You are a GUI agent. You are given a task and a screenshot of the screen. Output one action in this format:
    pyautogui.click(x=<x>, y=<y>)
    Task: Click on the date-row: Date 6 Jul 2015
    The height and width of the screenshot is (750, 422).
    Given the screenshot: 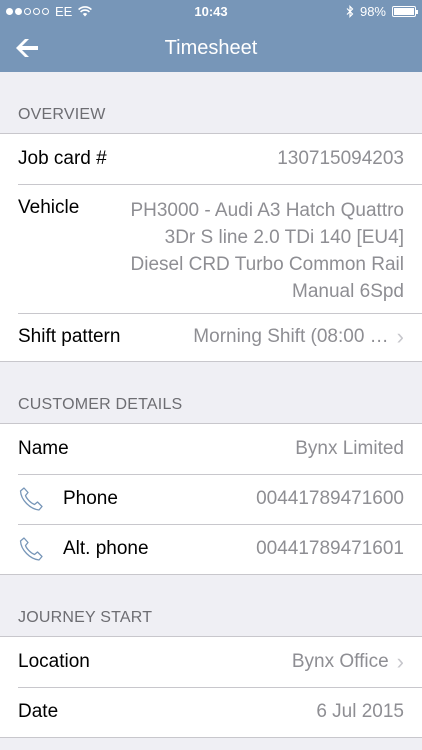 What is the action you would take?
    pyautogui.click(x=211, y=712)
    